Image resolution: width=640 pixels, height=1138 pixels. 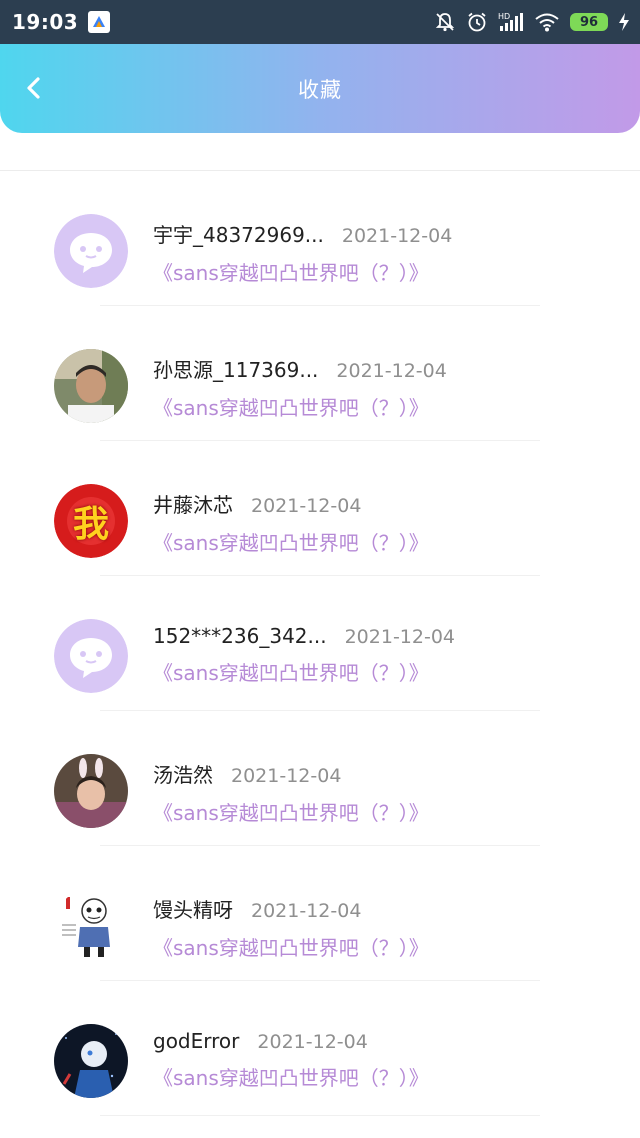 I want to click on divider, so click(x=320, y=1115).